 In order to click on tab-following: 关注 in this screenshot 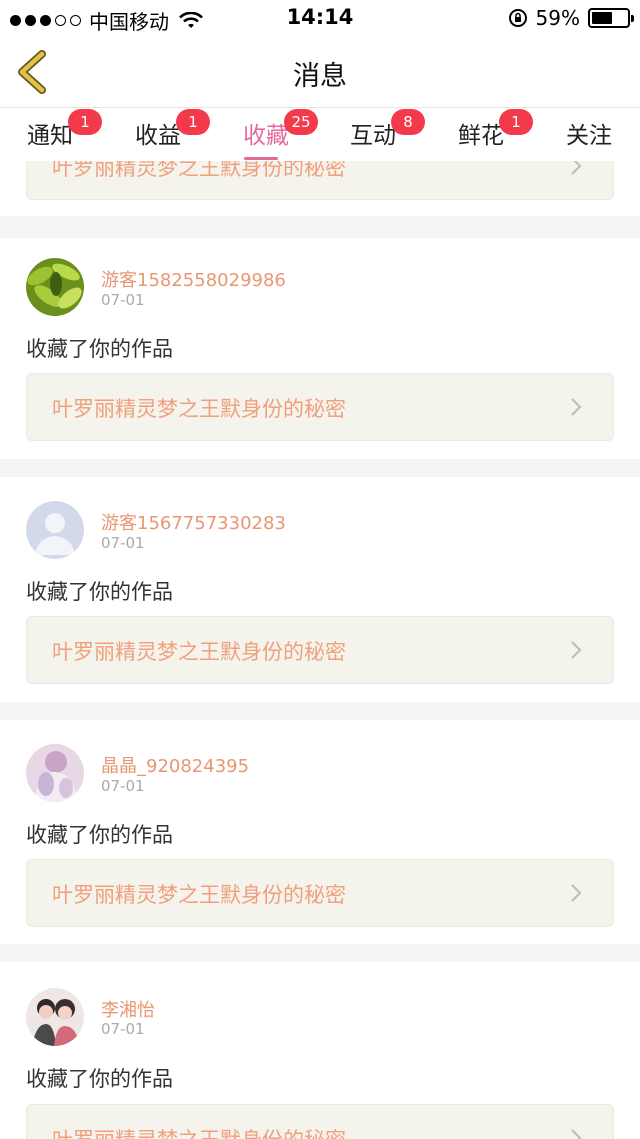, I will do `click(589, 133)`.